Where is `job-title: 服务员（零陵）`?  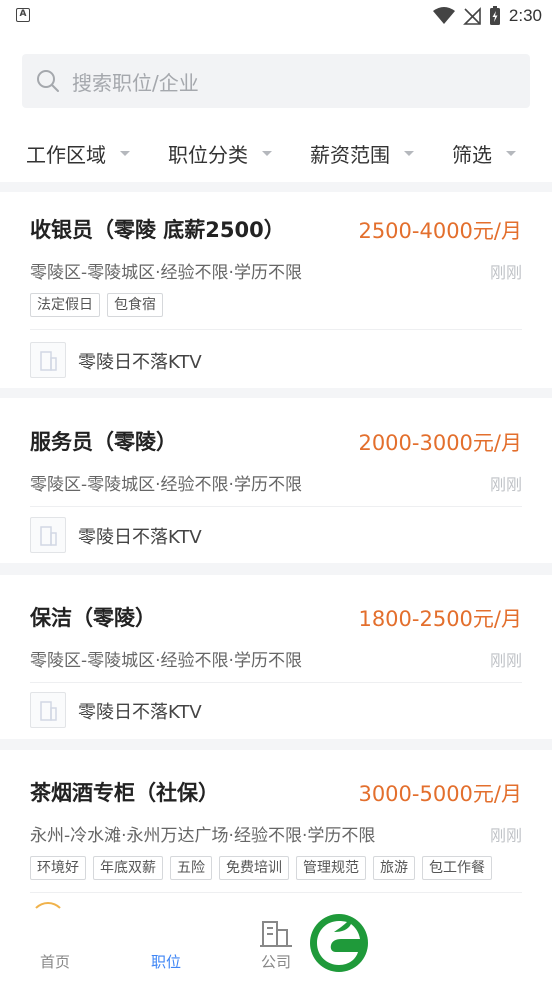
job-title: 服务员（零陵） is located at coordinates (103, 442).